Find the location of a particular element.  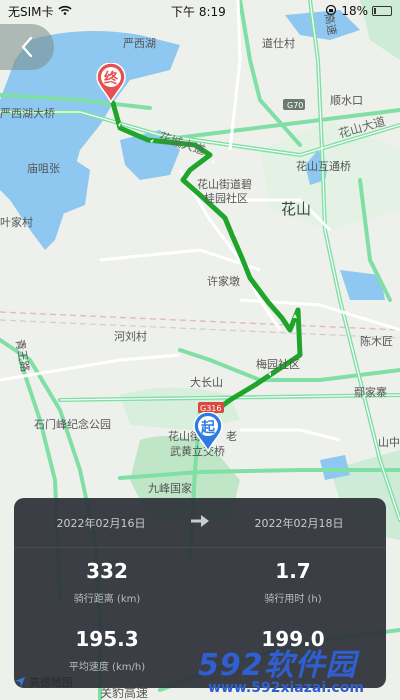

clock: 下午 8:19 is located at coordinates (198, 11).